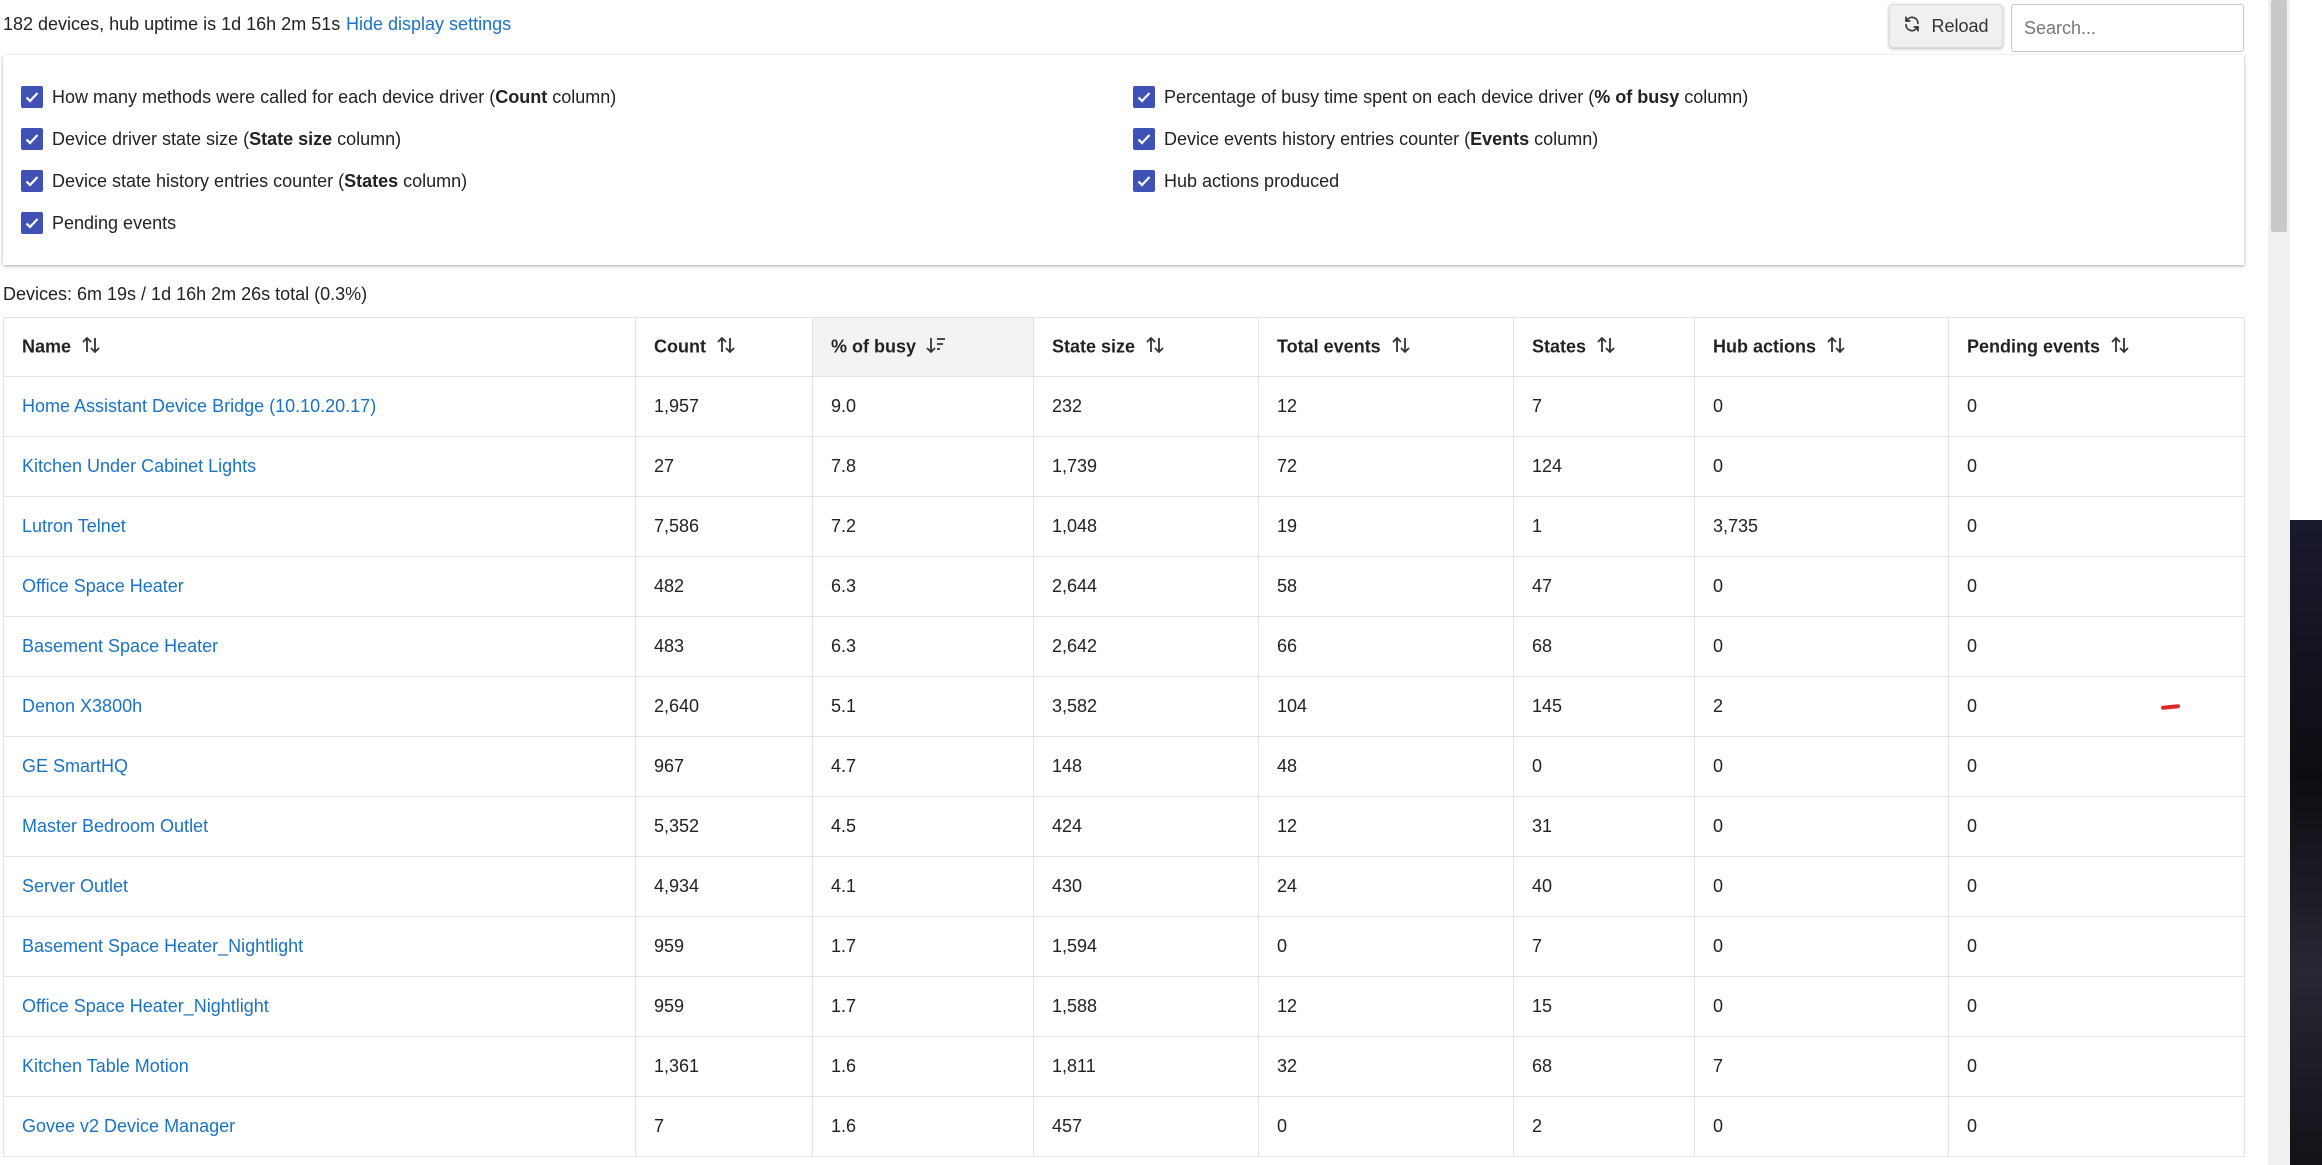 This screenshot has height=1165, width=2322. Describe the element at coordinates (1124, 526) in the screenshot. I see `table-row: Lutron Telnet 7,586 7.2 1,048 19 1 3,735 0` at that location.